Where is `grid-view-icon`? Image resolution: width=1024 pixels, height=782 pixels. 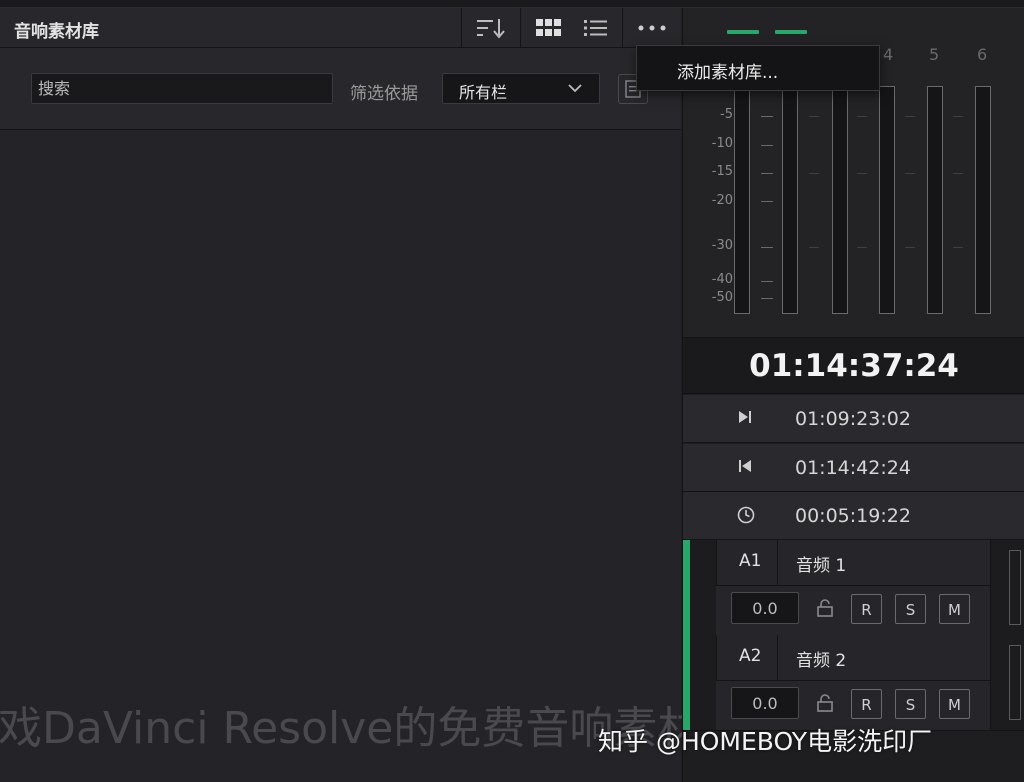 grid-view-icon is located at coordinates (548, 28).